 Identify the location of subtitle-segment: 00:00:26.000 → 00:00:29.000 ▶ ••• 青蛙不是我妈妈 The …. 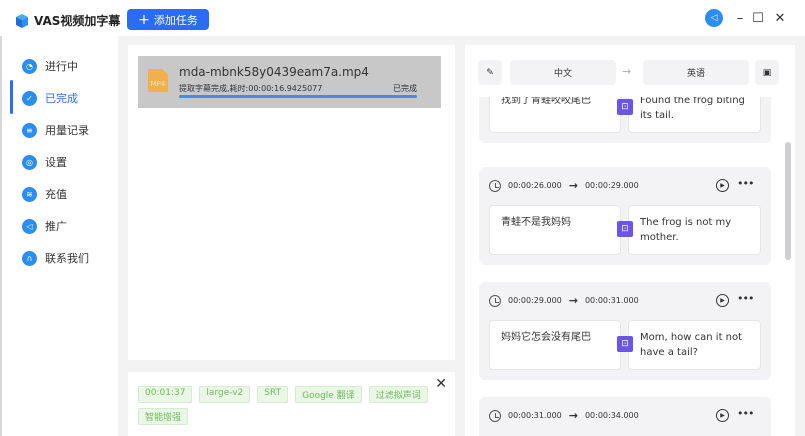
(625, 216).